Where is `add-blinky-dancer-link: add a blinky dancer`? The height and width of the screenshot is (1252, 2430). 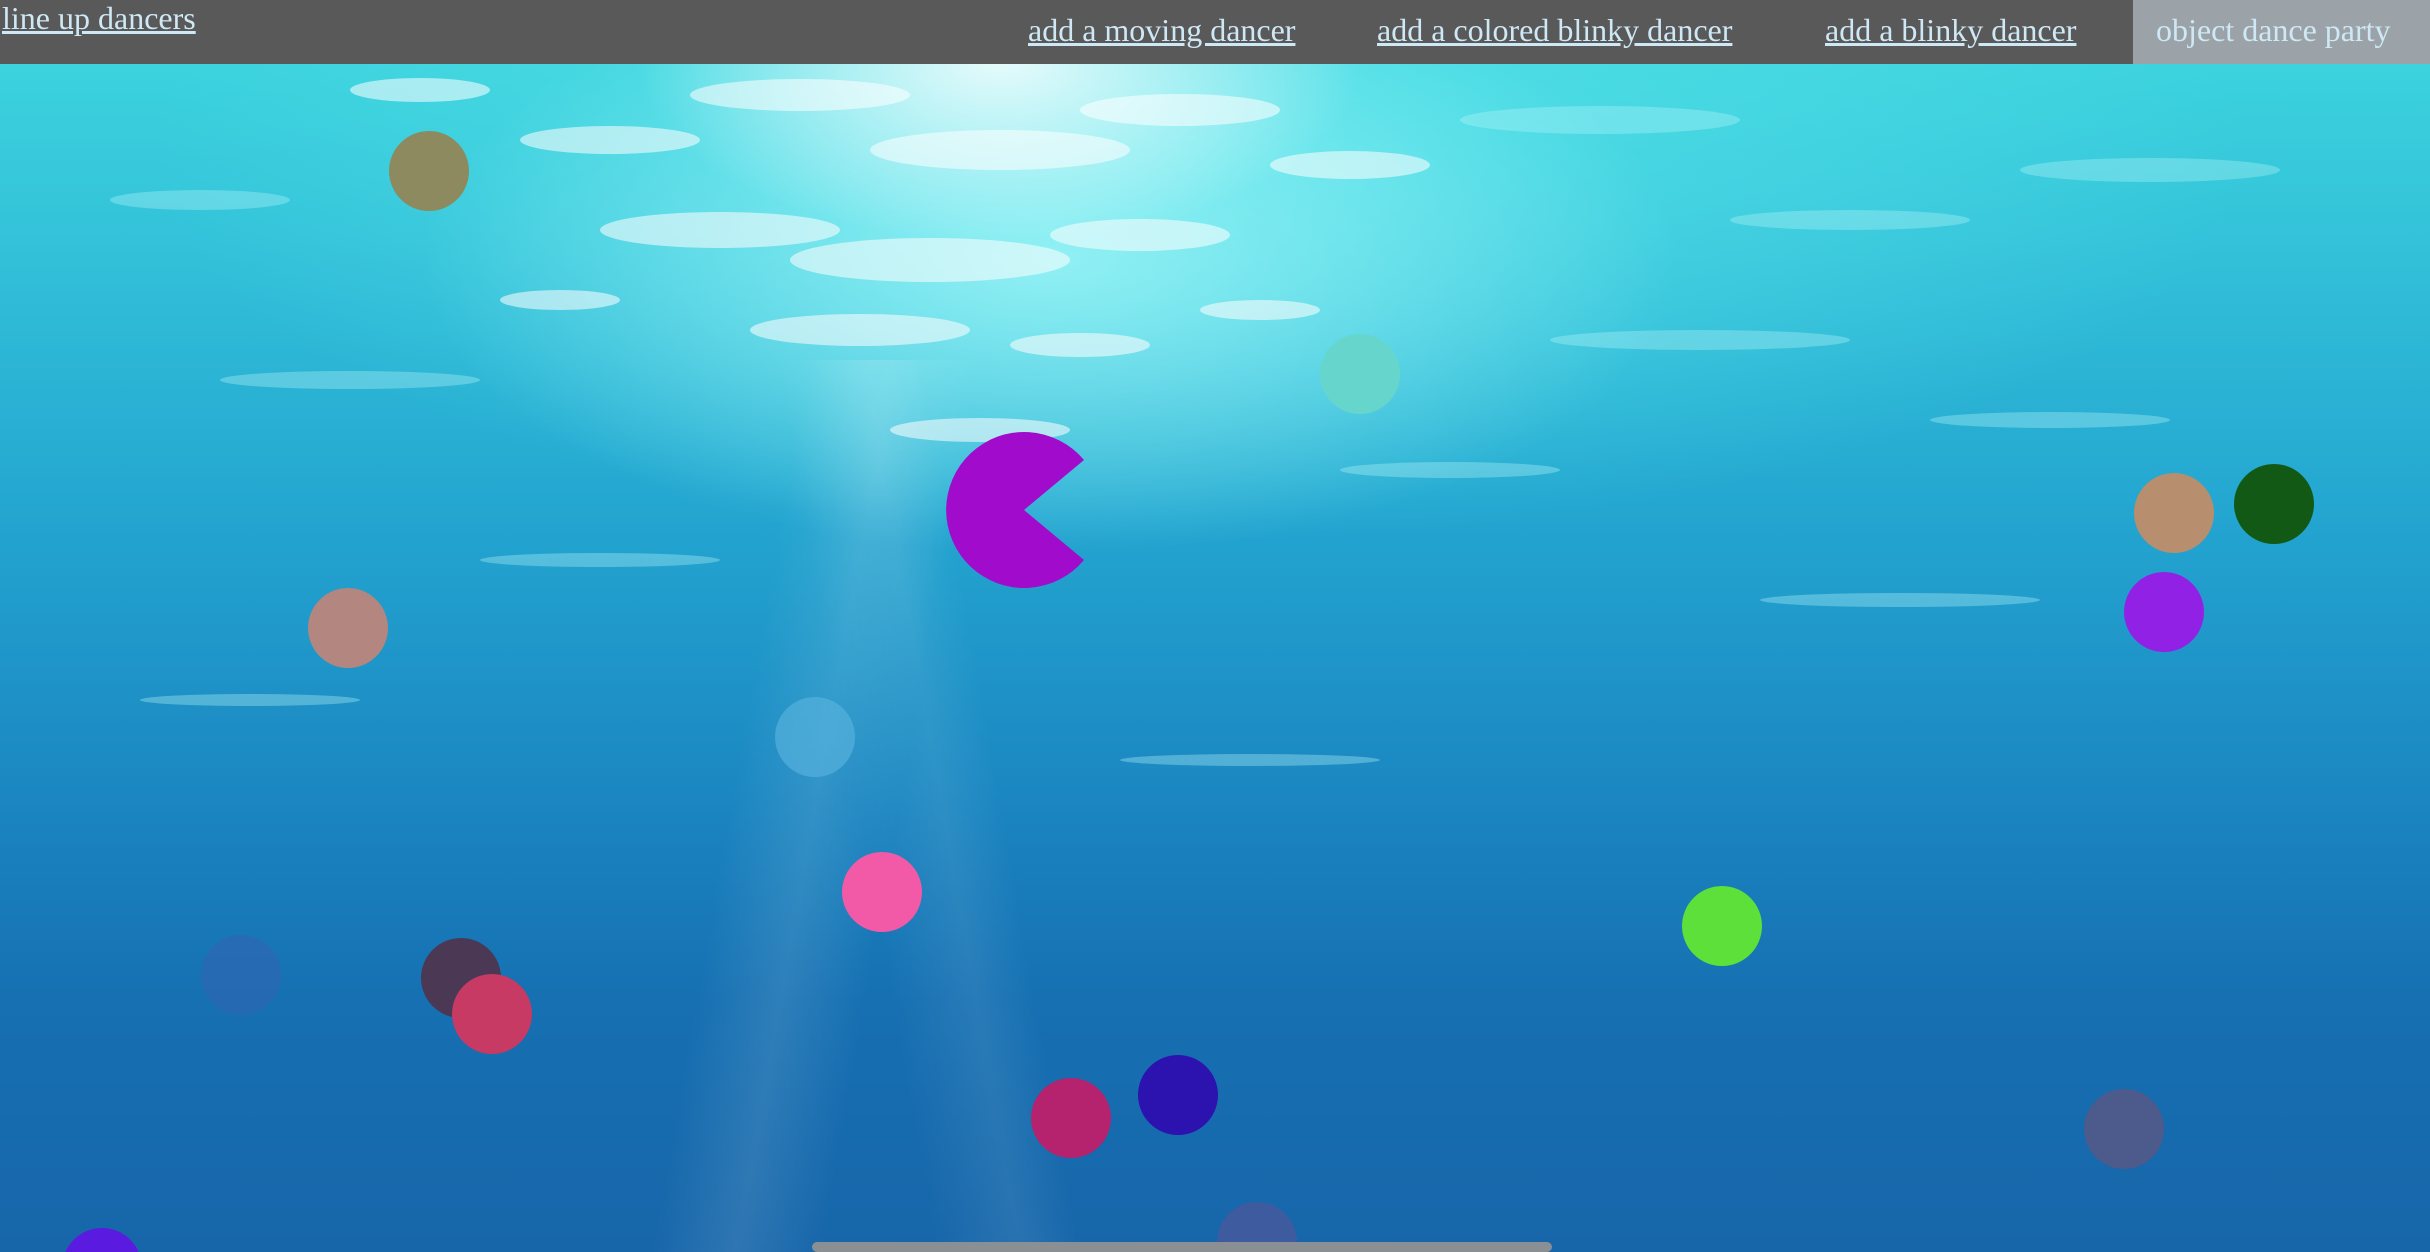
add-blinky-dancer-link: add a blinky dancer is located at coordinates (1950, 30).